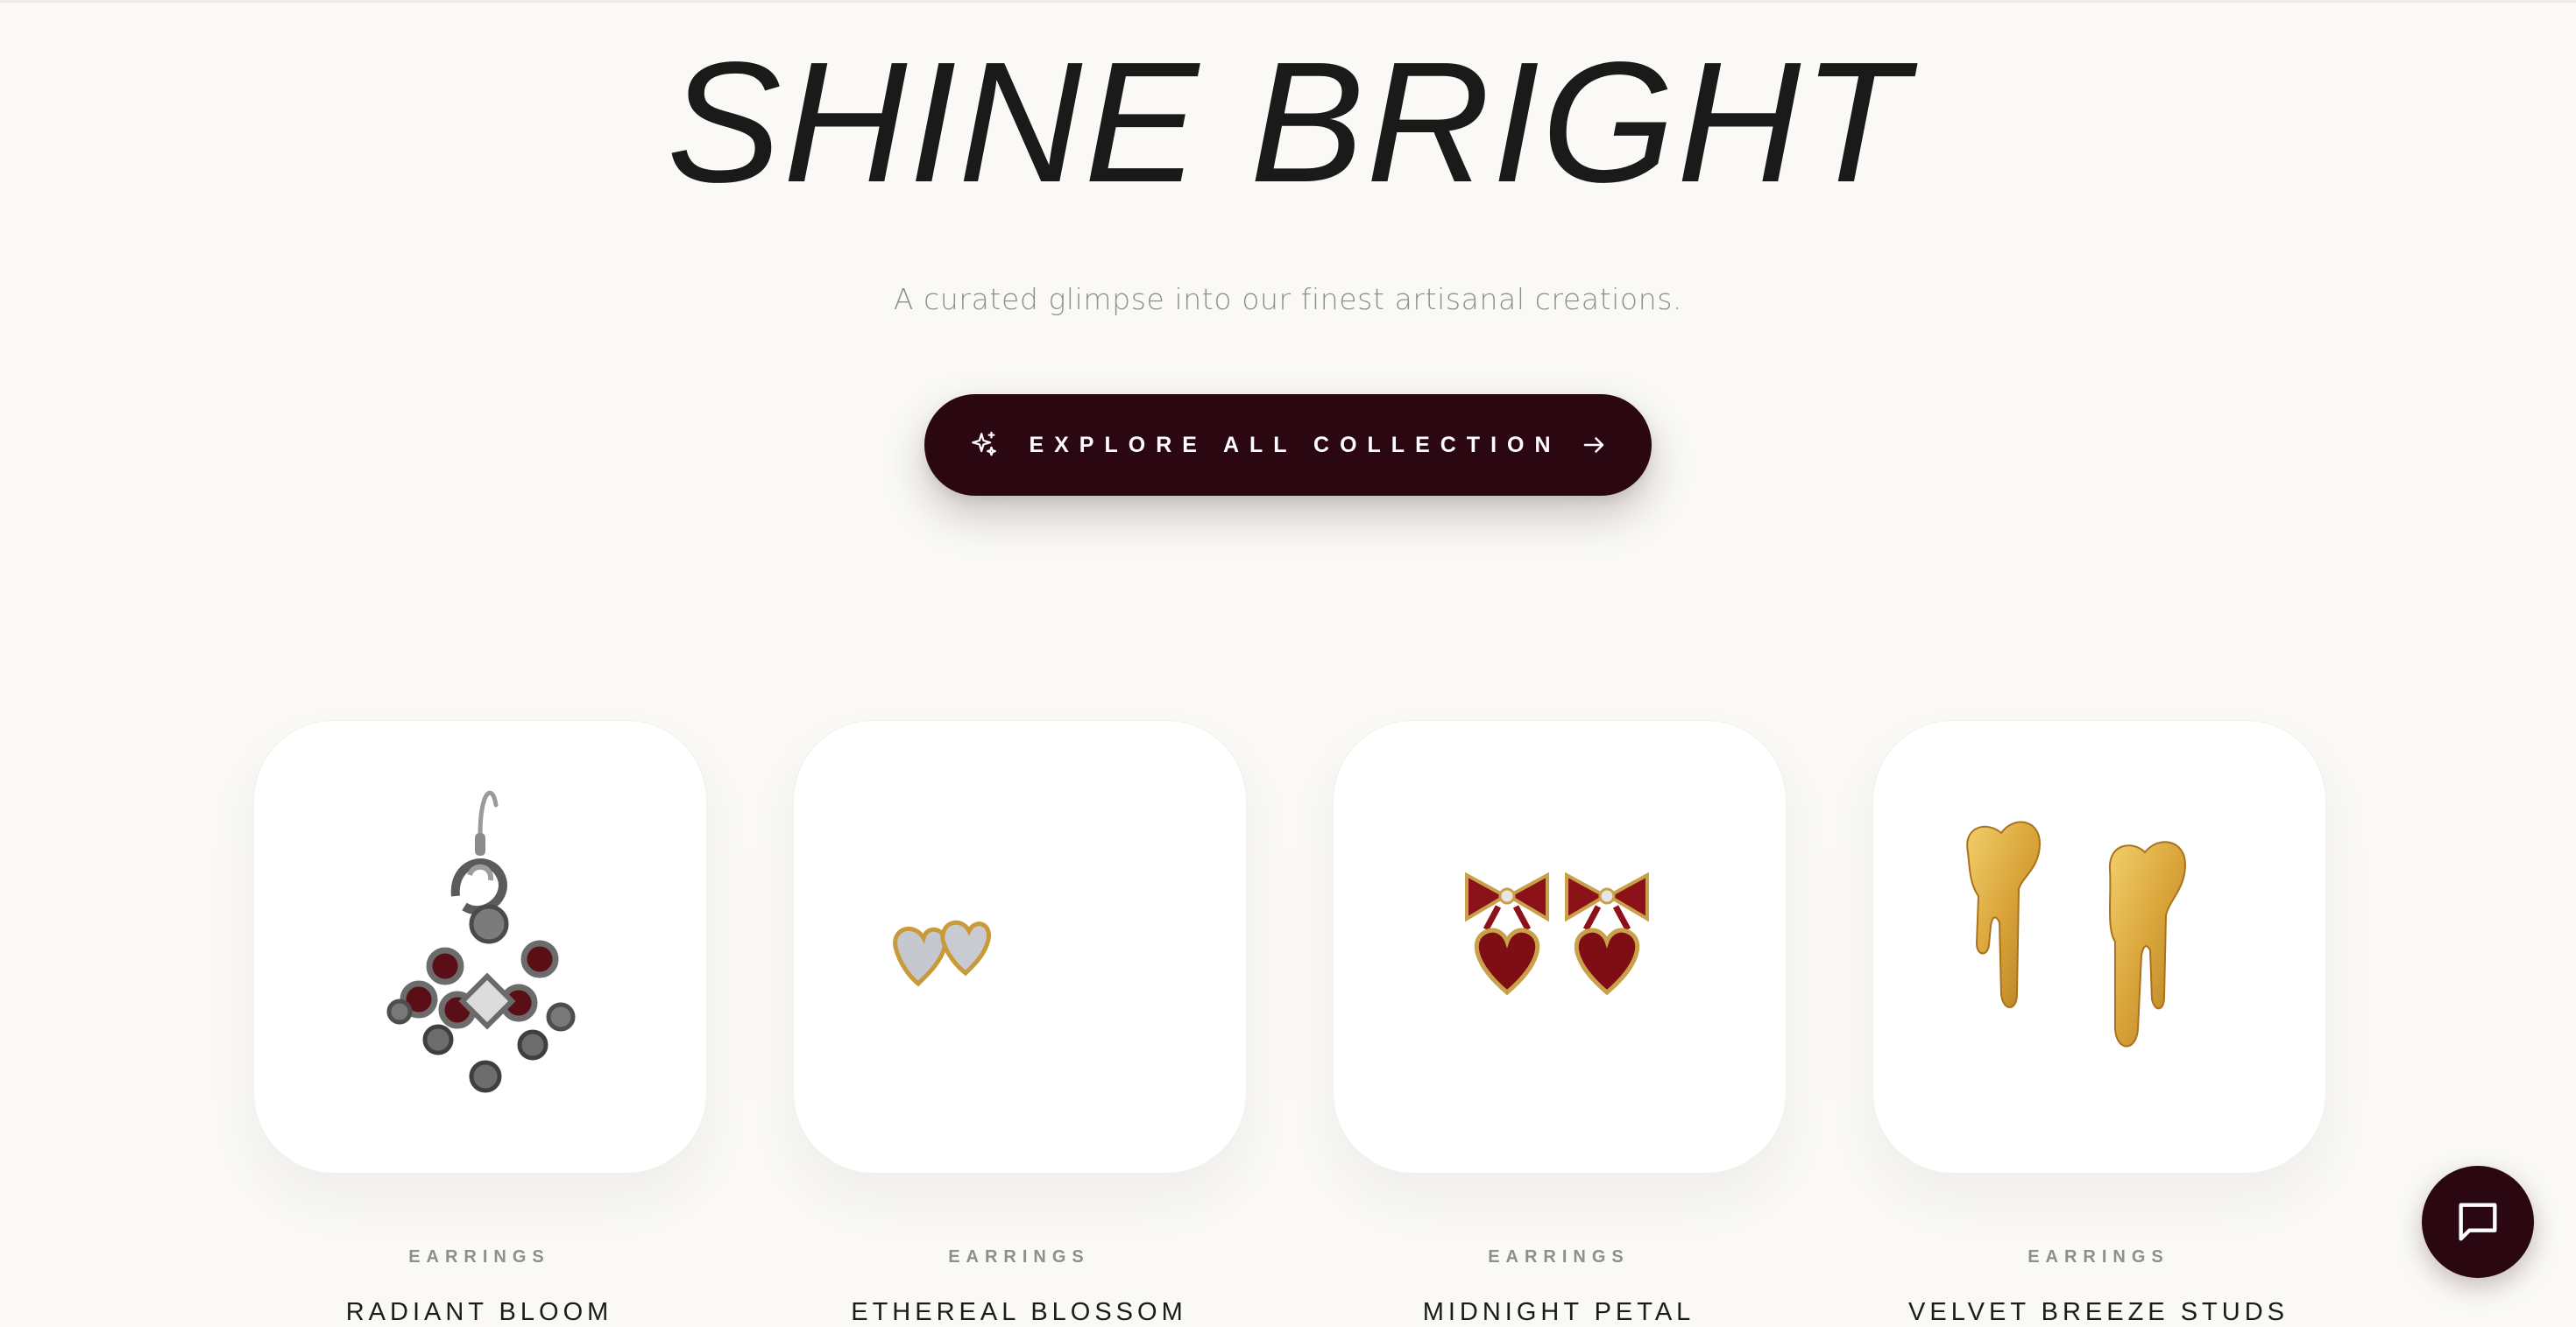  I want to click on product-name: ETHEREAL BLOSSOM, so click(1019, 1312).